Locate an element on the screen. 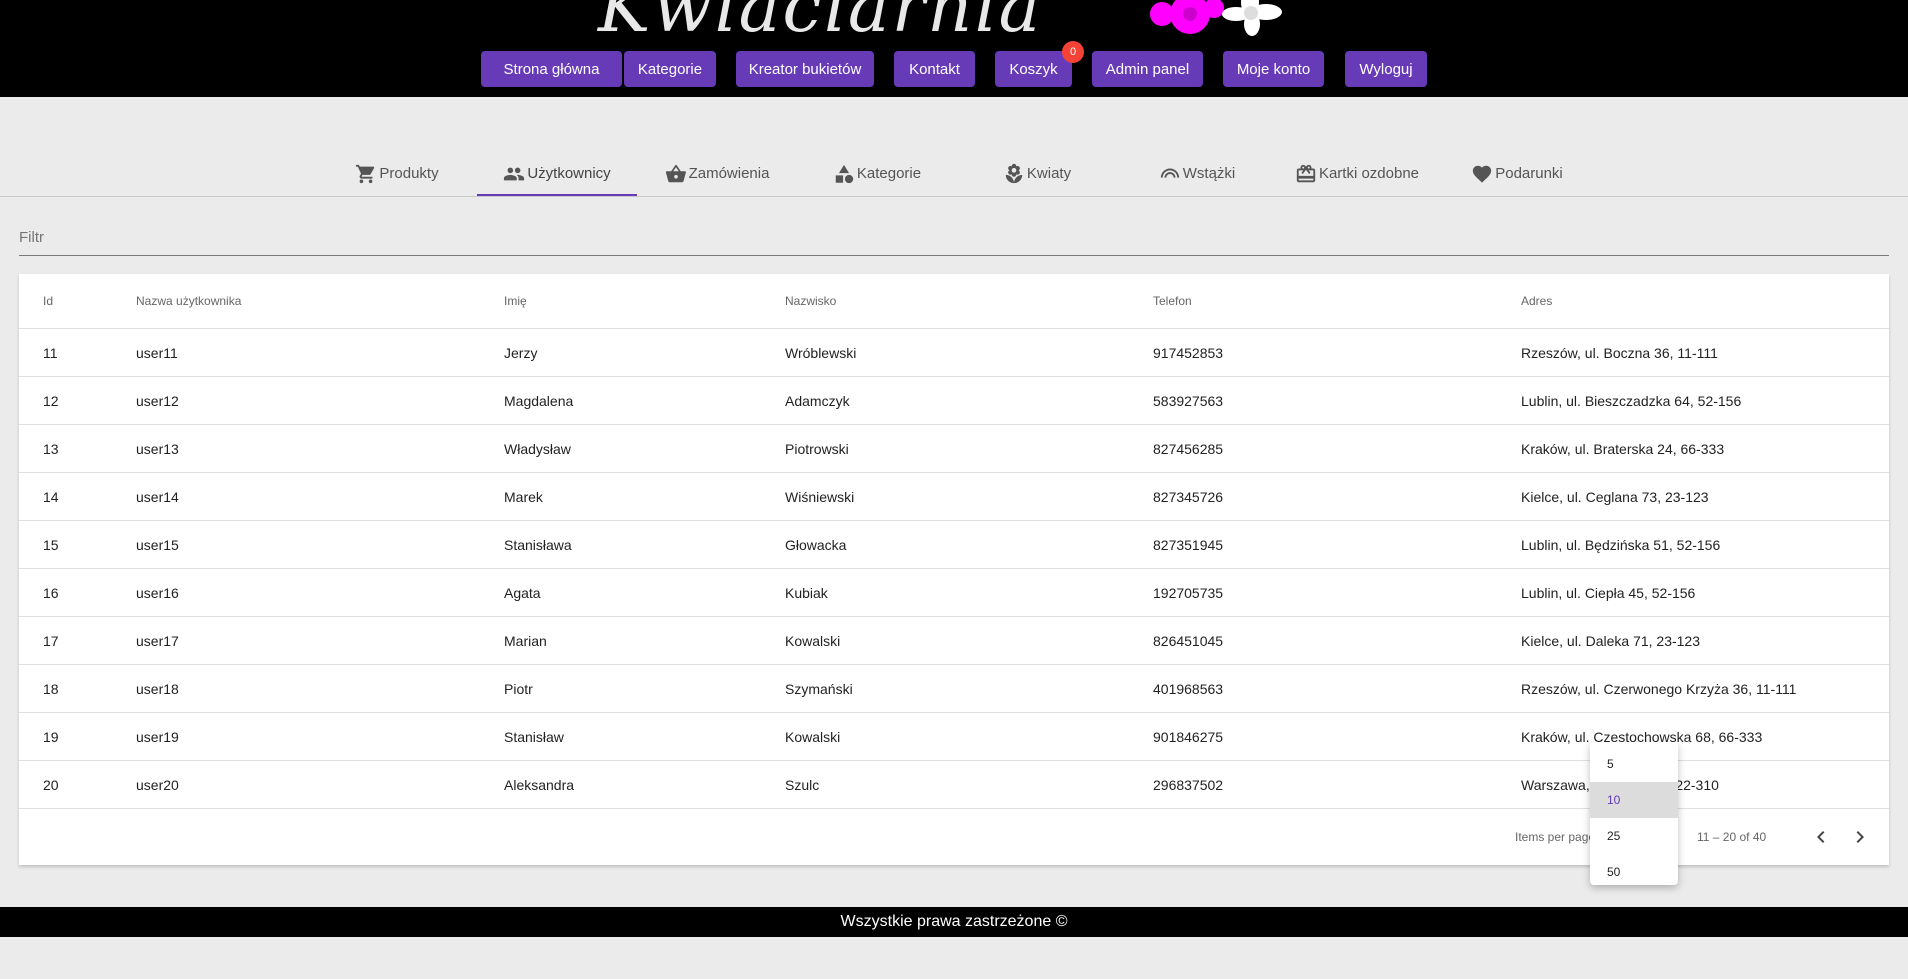 The height and width of the screenshot is (979, 1908). column-header-address: Adres is located at coordinates (1536, 301).